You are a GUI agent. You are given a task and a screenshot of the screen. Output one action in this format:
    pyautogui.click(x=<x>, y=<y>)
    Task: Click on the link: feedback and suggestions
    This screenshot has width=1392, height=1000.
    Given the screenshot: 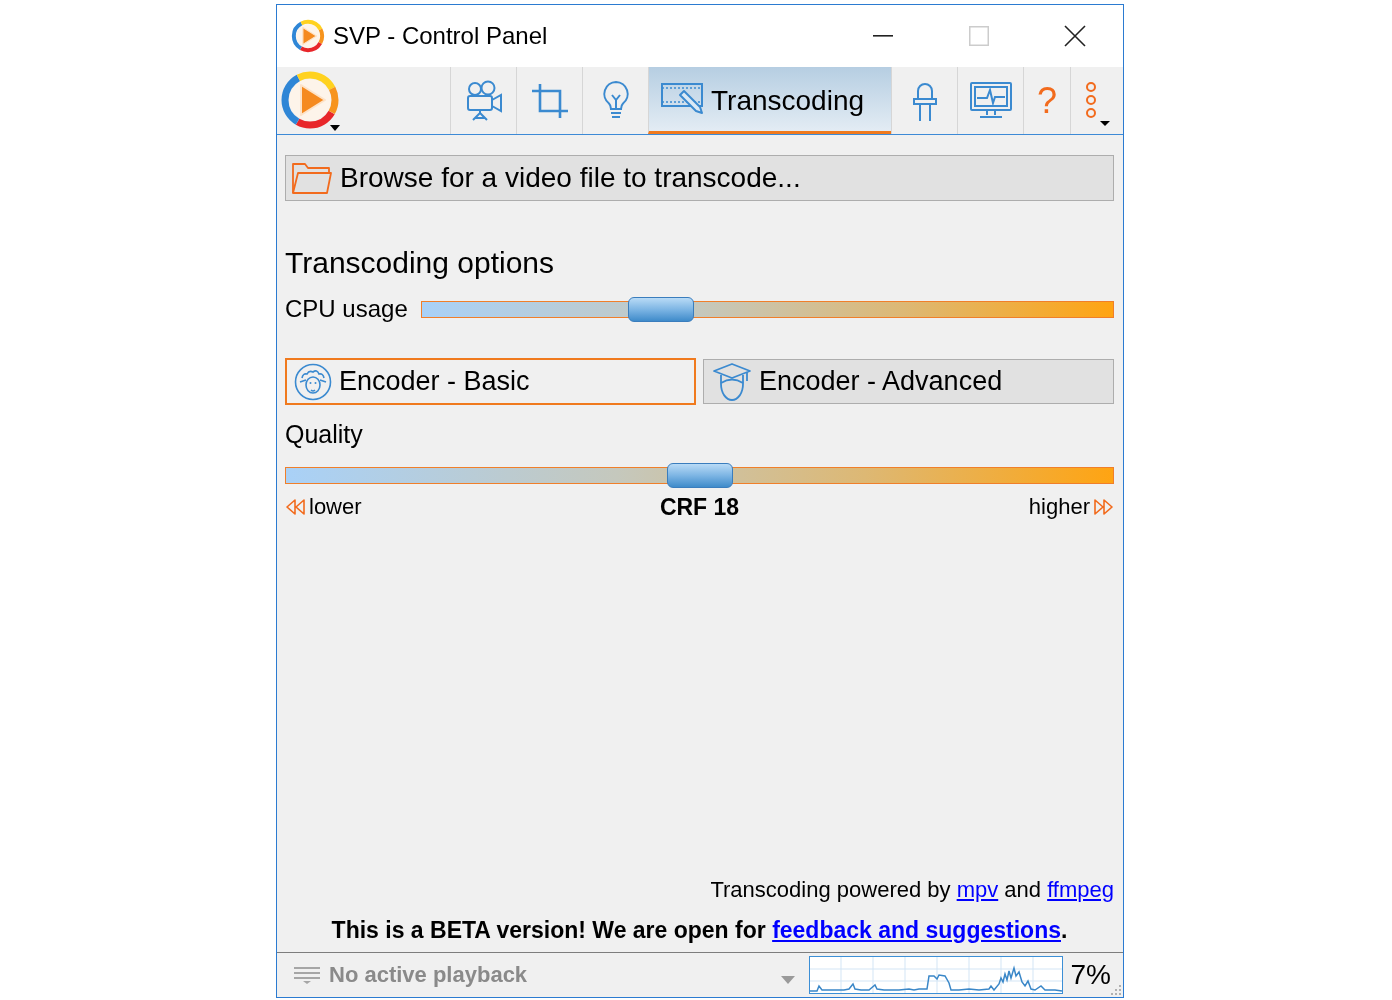 What is the action you would take?
    pyautogui.click(x=916, y=930)
    